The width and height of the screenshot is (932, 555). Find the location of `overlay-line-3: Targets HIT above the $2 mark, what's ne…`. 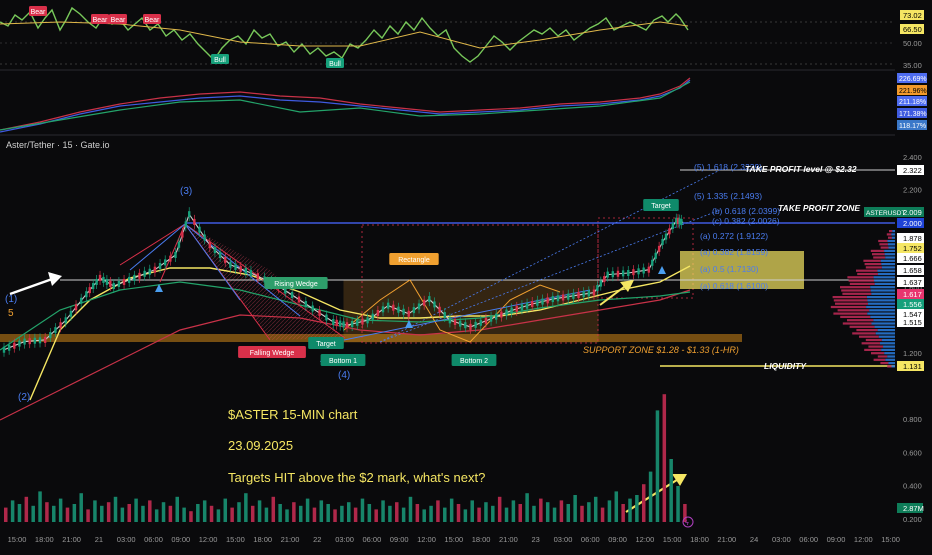

overlay-line-3: Targets HIT above the $2 mark, what's ne… is located at coordinates (356, 477).